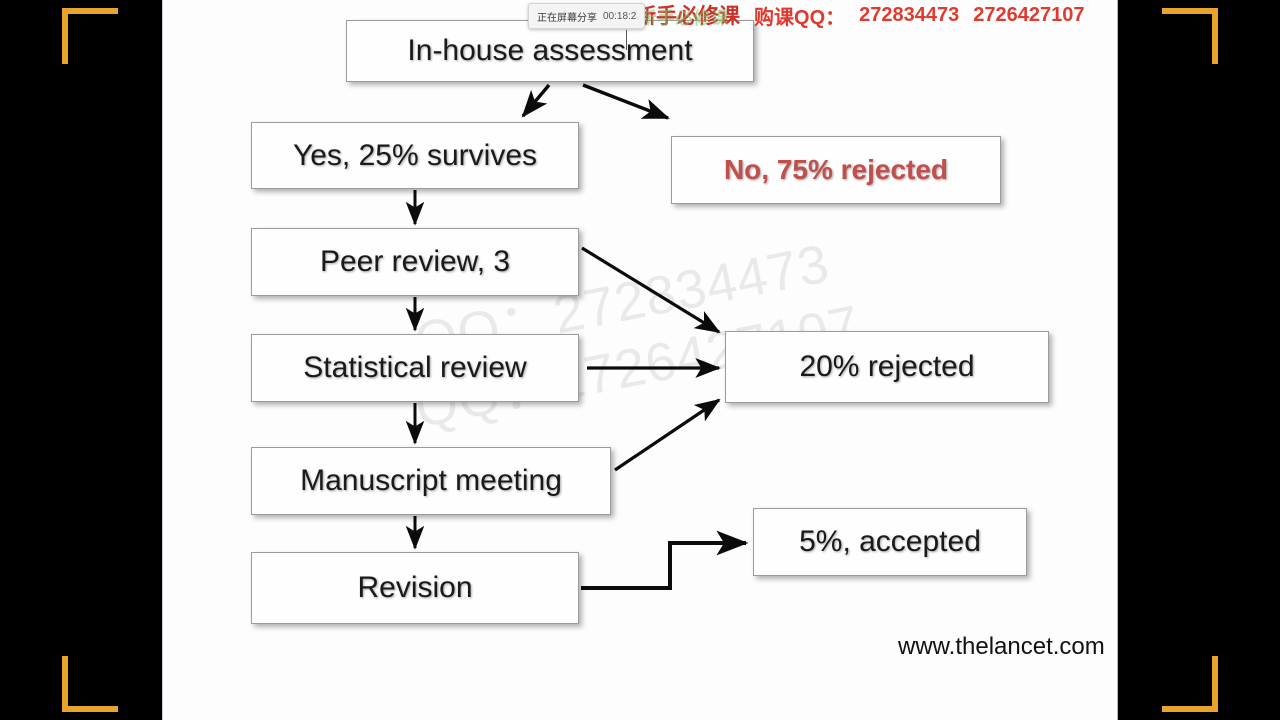 The image size is (1280, 720). I want to click on node-label: Statistical review, so click(415, 367).